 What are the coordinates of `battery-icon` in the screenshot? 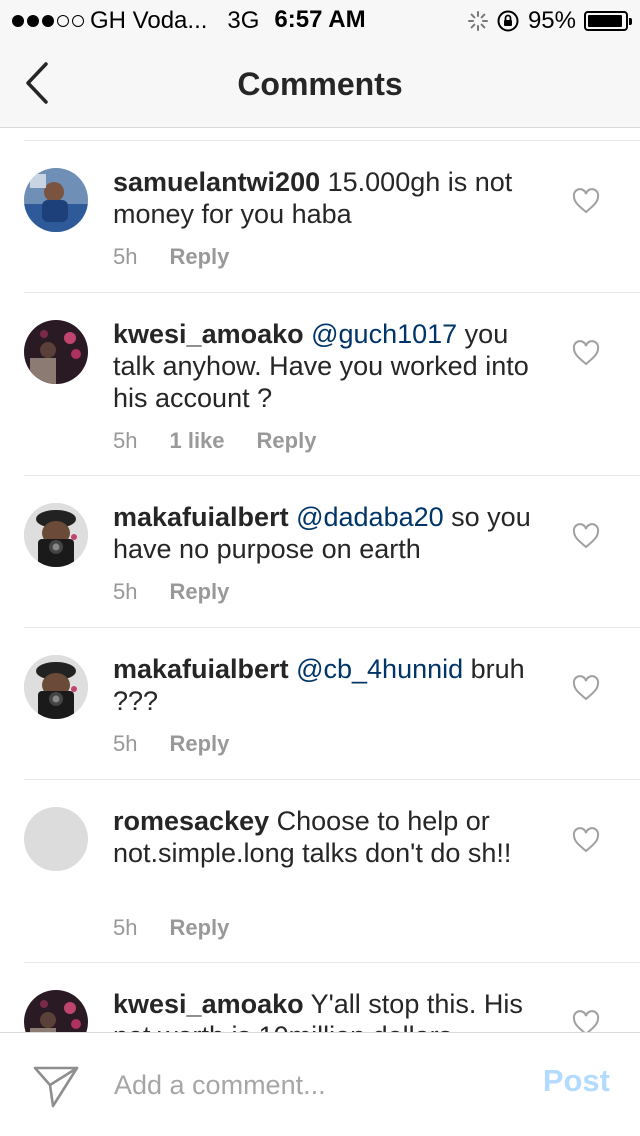 It's located at (608, 21).